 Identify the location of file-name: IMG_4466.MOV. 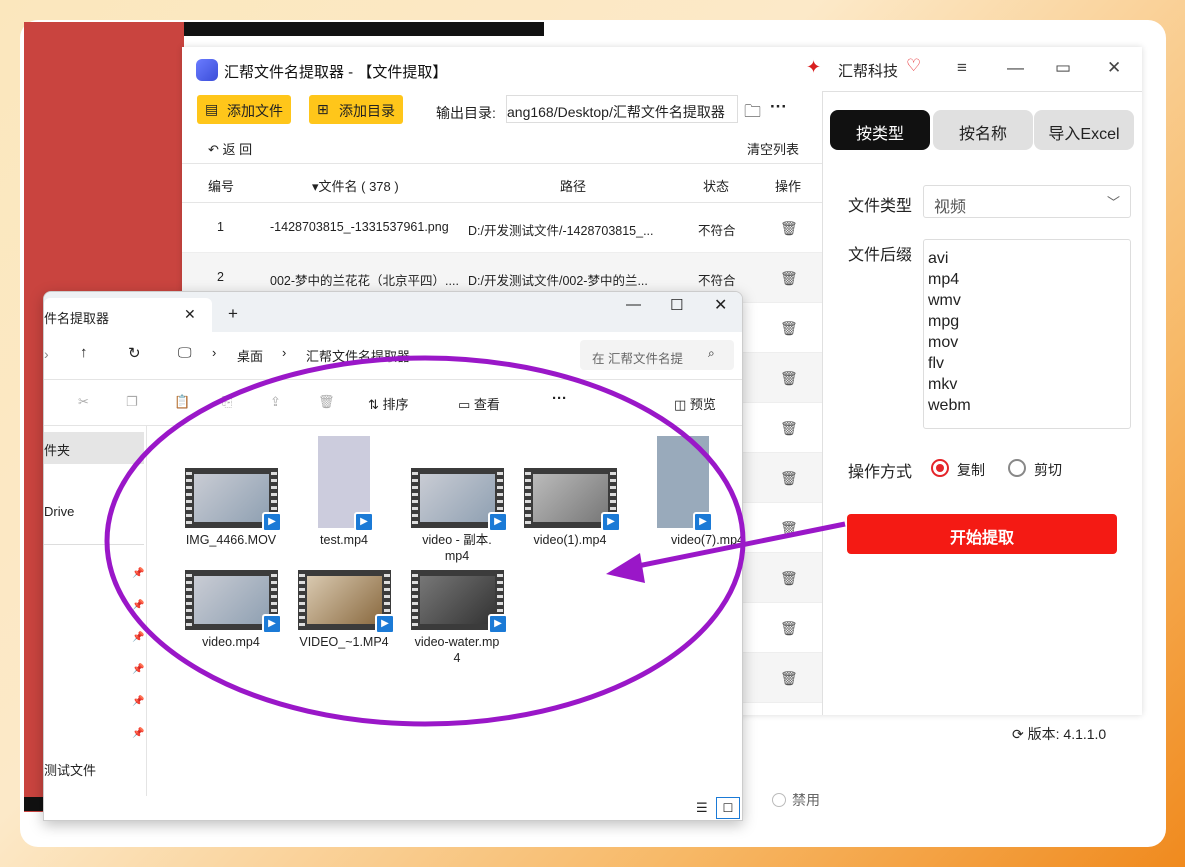
(231, 540).